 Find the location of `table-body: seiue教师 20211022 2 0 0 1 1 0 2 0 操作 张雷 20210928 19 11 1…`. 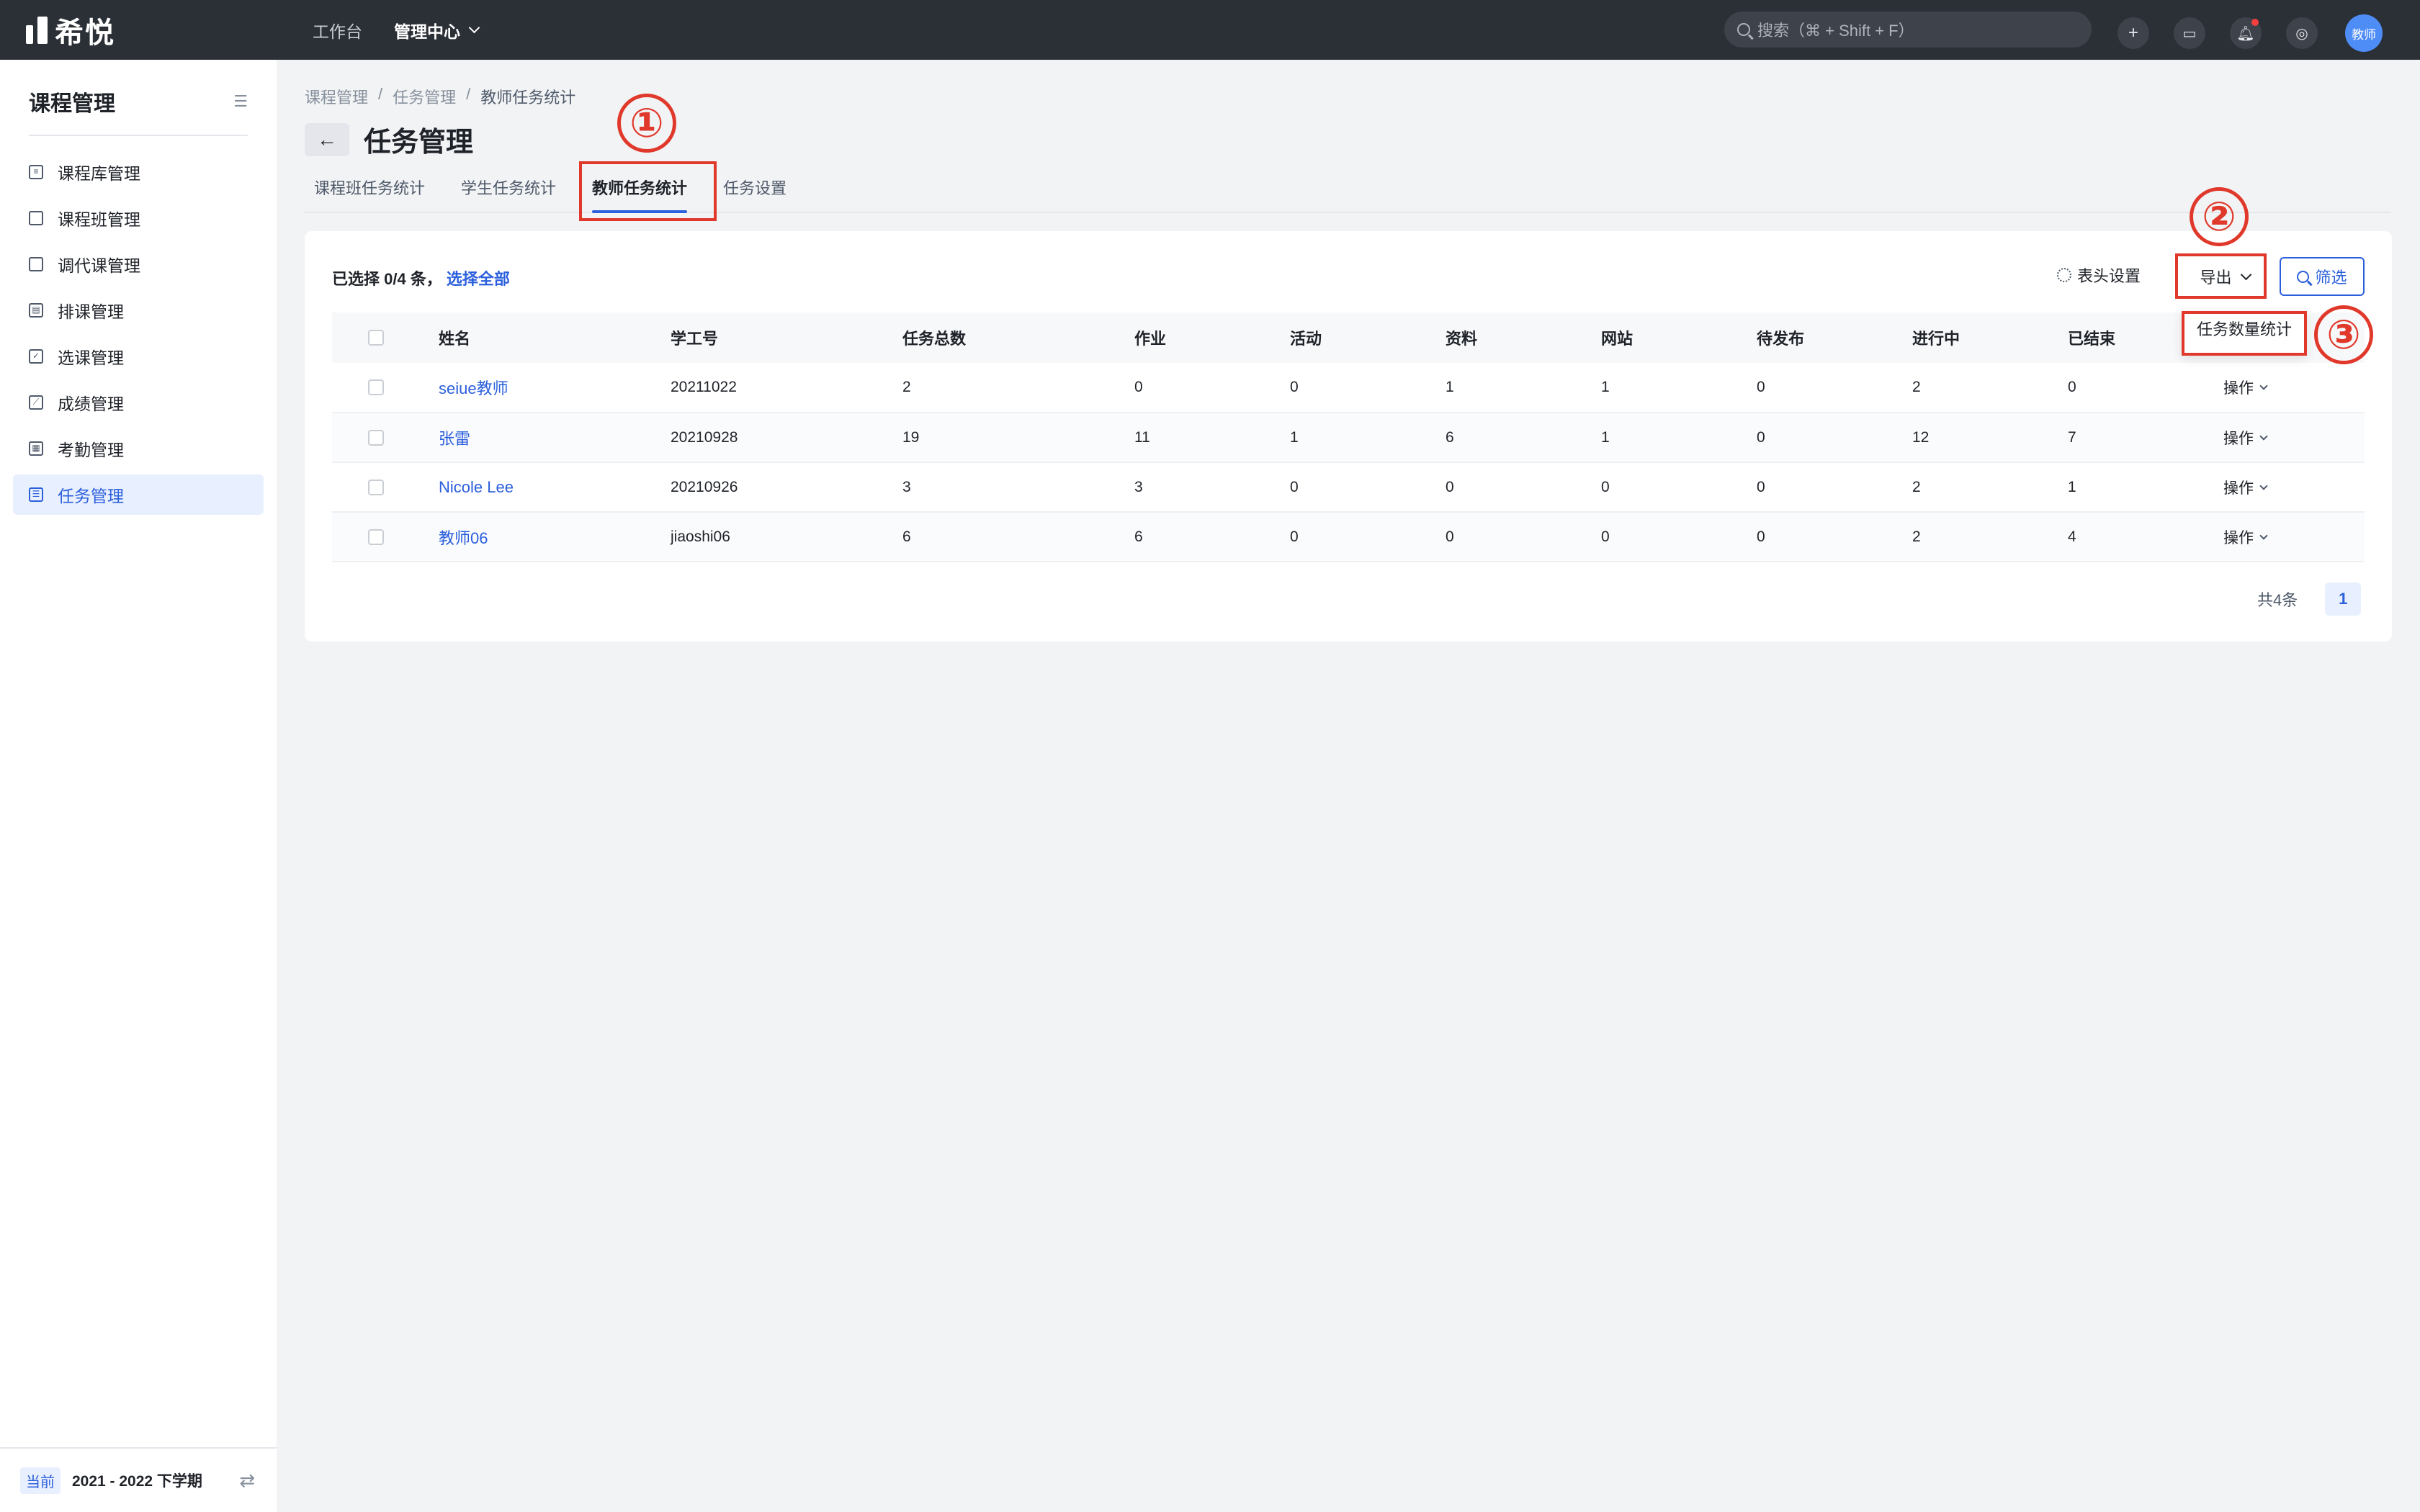

table-body: seiue教师 20211022 2 0 0 1 1 0 2 0 操作 张雷 20210928 19 11 1… is located at coordinates (1348, 462).